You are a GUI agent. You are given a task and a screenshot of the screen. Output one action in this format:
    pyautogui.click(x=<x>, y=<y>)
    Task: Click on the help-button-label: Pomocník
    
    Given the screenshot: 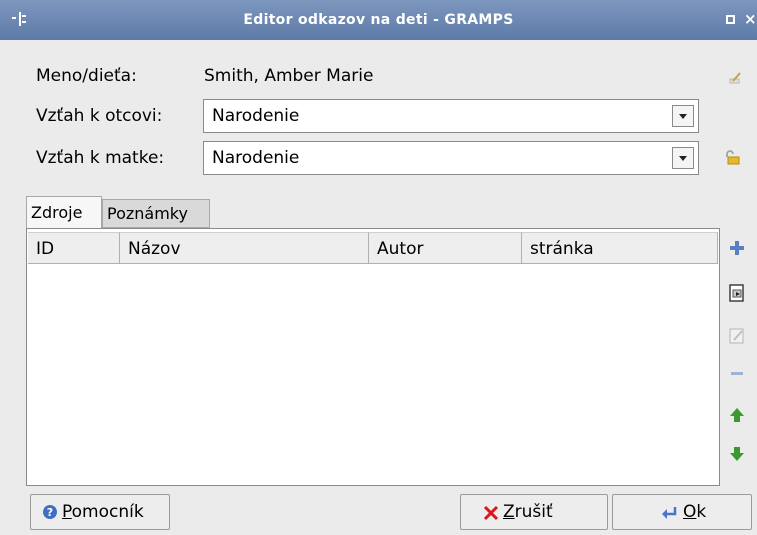 What is the action you would take?
    pyautogui.click(x=103, y=512)
    